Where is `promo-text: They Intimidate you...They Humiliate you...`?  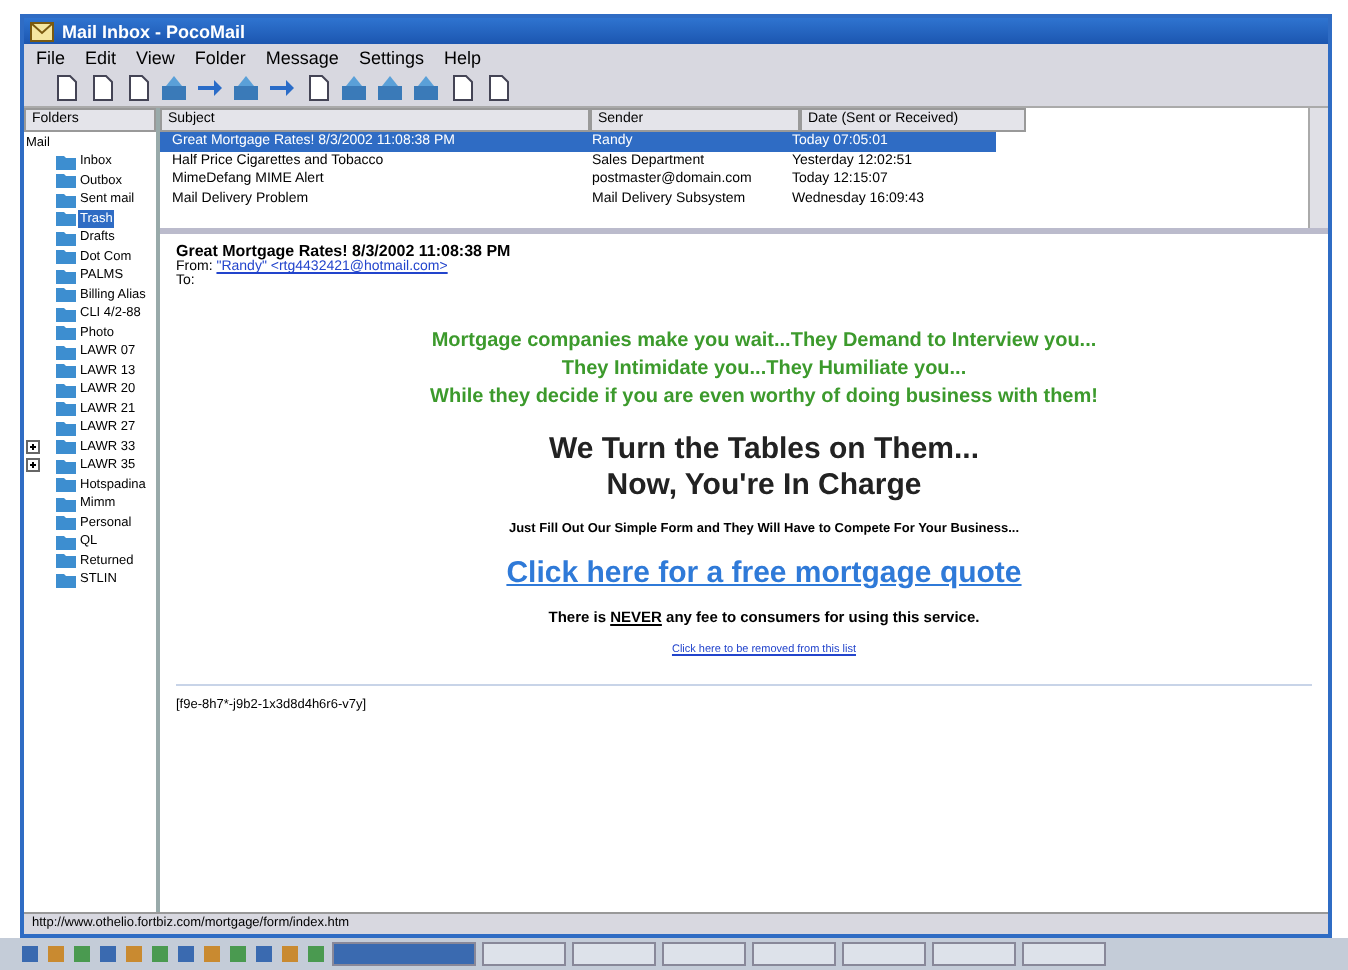 promo-text: They Intimidate you...They Humiliate you... is located at coordinates (764, 370).